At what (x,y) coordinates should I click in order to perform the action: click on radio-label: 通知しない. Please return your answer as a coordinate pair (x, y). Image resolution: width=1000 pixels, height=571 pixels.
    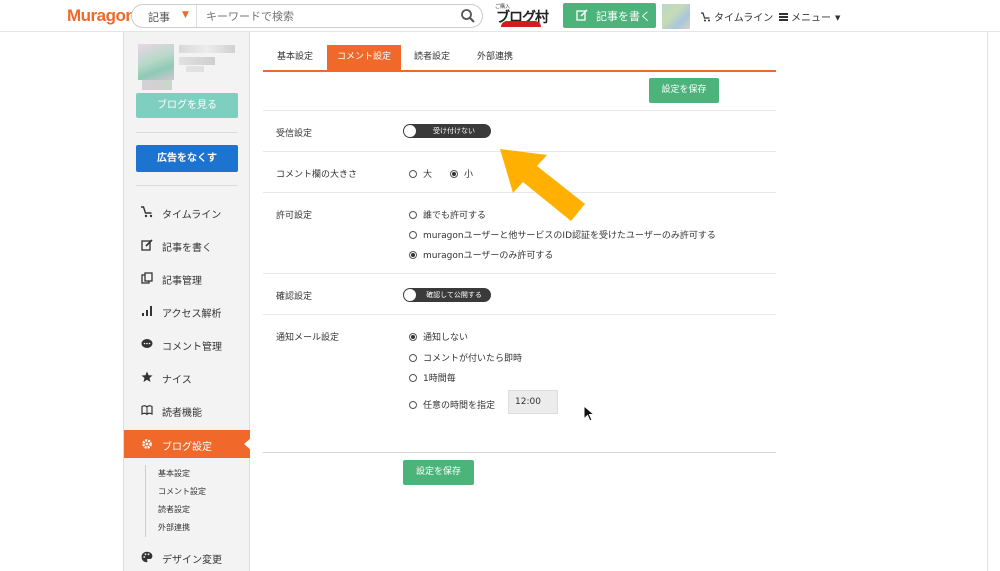
    Looking at the image, I should click on (446, 338).